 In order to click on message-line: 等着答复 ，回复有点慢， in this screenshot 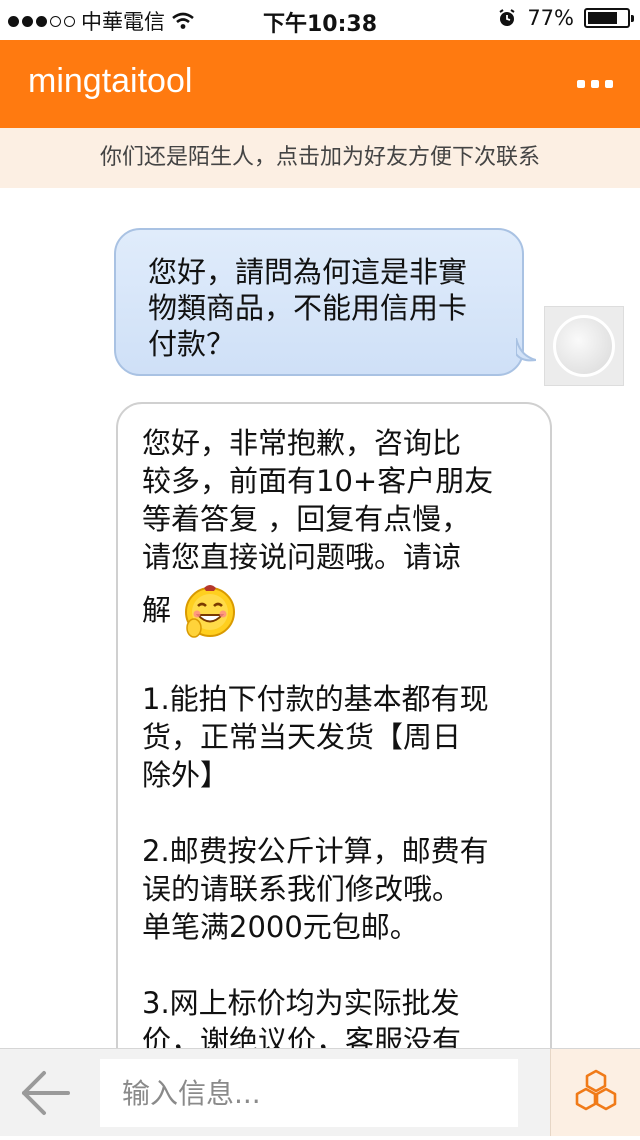, I will do `click(306, 519)`.